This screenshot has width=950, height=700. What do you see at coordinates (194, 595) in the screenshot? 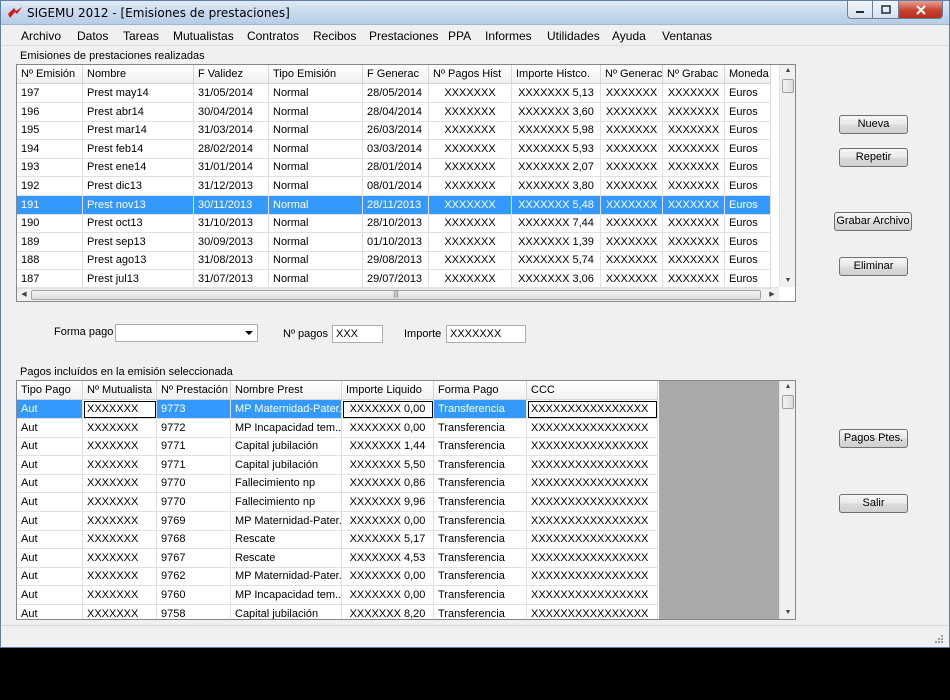
I see `pagos-cell: 9760` at bounding box center [194, 595].